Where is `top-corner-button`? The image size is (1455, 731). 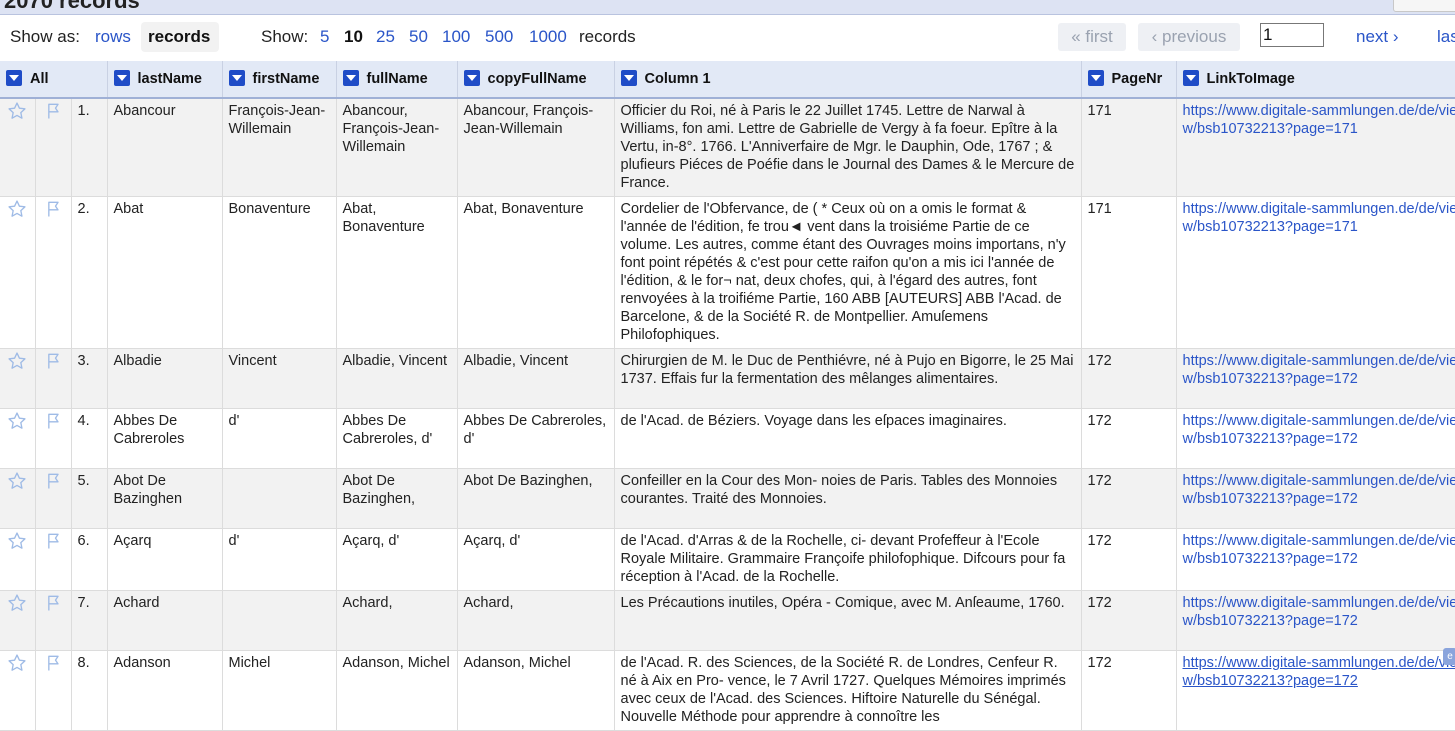 top-corner-button is located at coordinates (1424, 6).